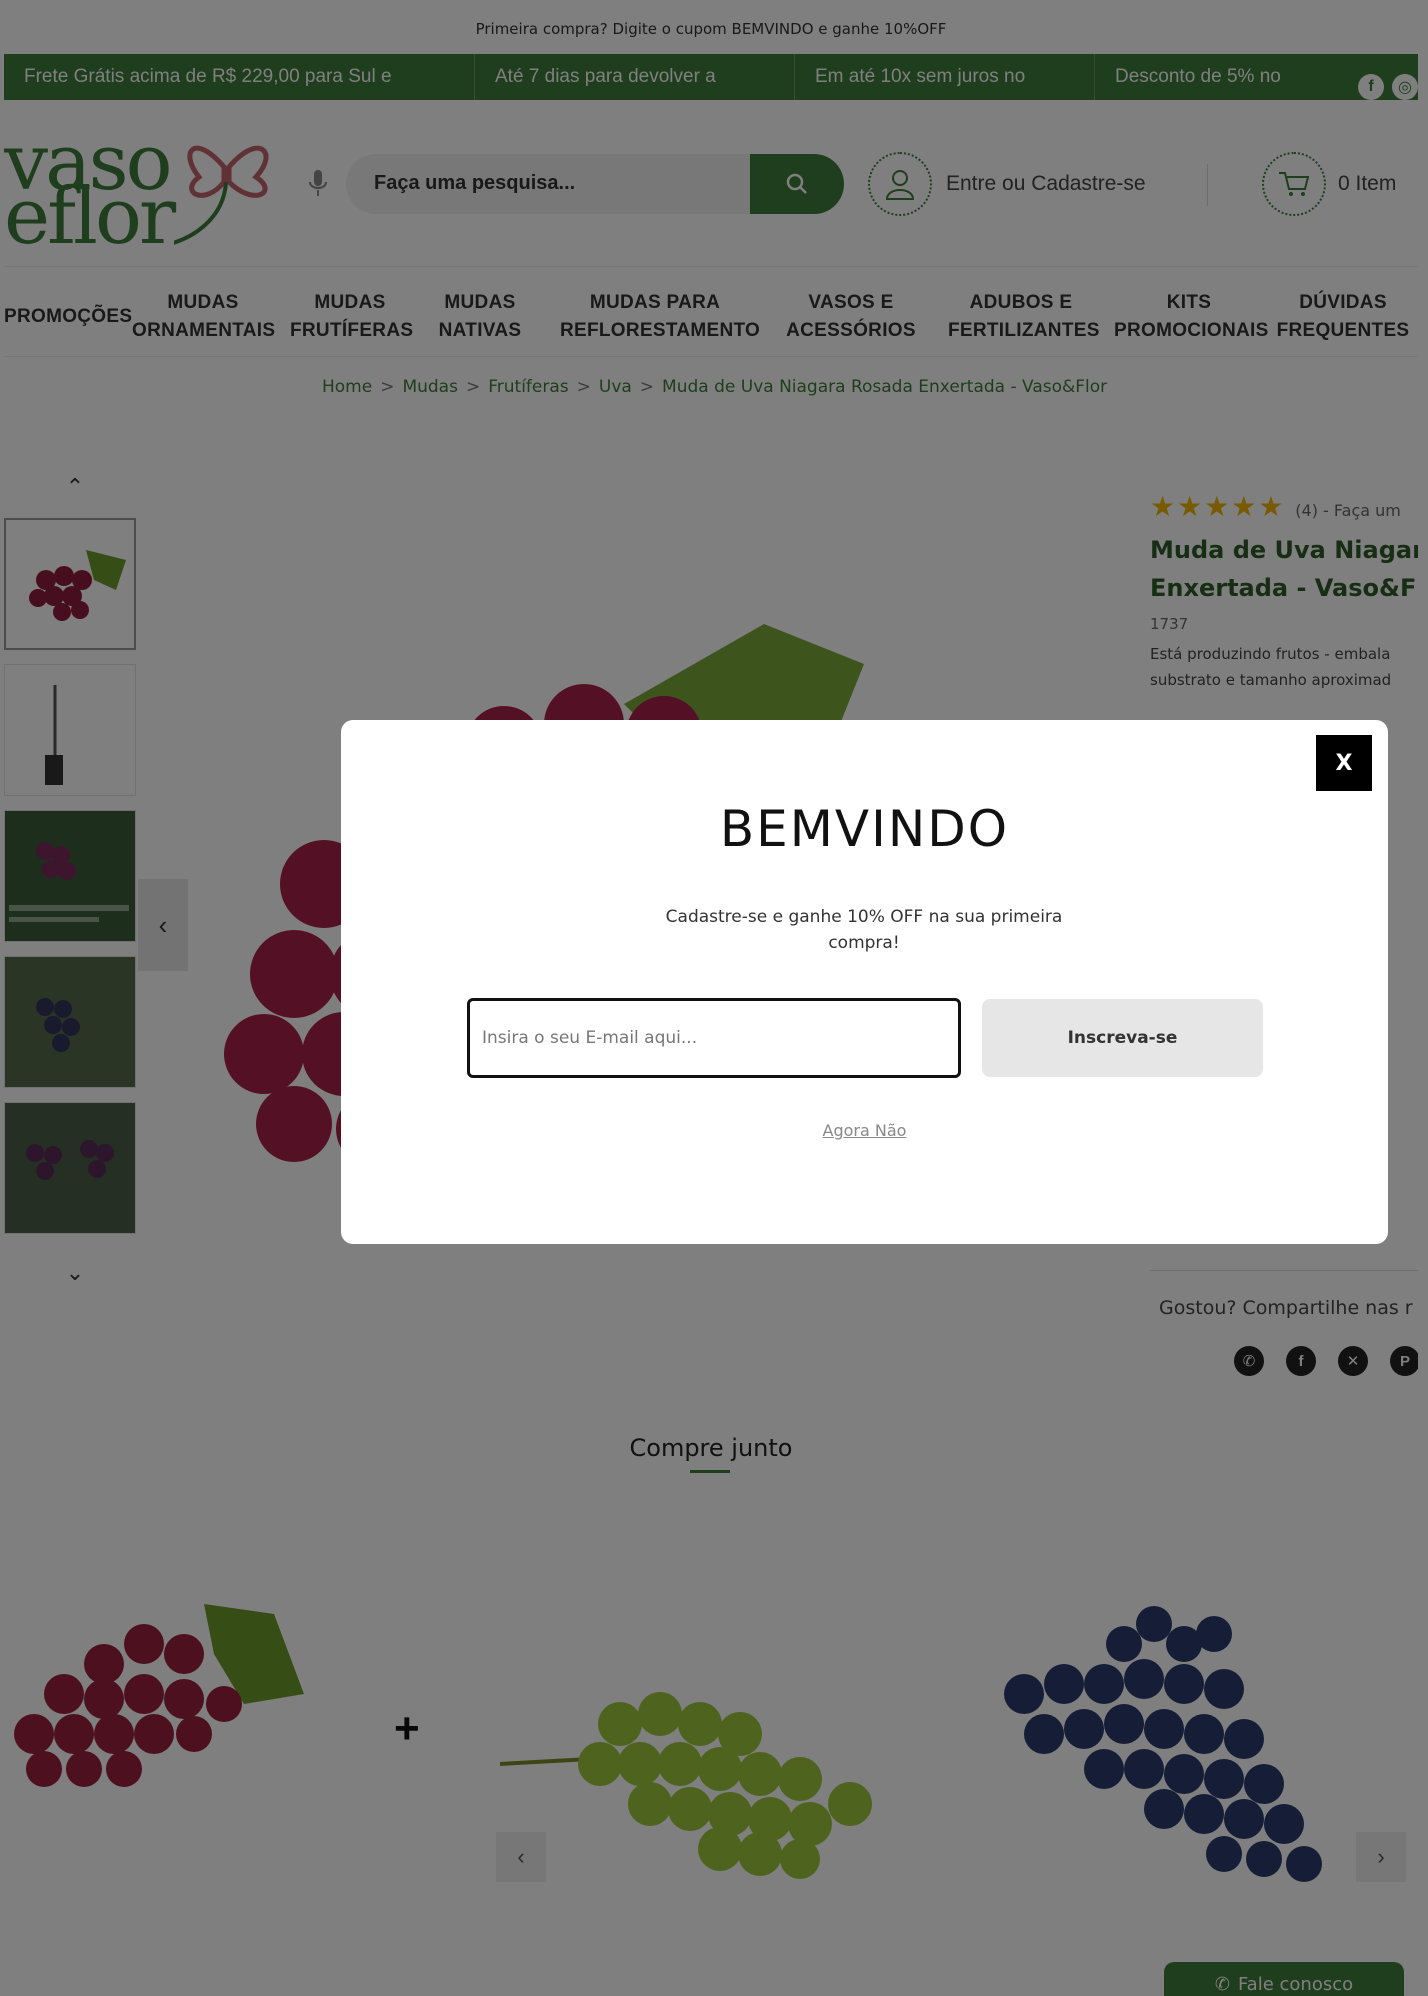  I want to click on not-now-link: Agora Não, so click(864, 1130).